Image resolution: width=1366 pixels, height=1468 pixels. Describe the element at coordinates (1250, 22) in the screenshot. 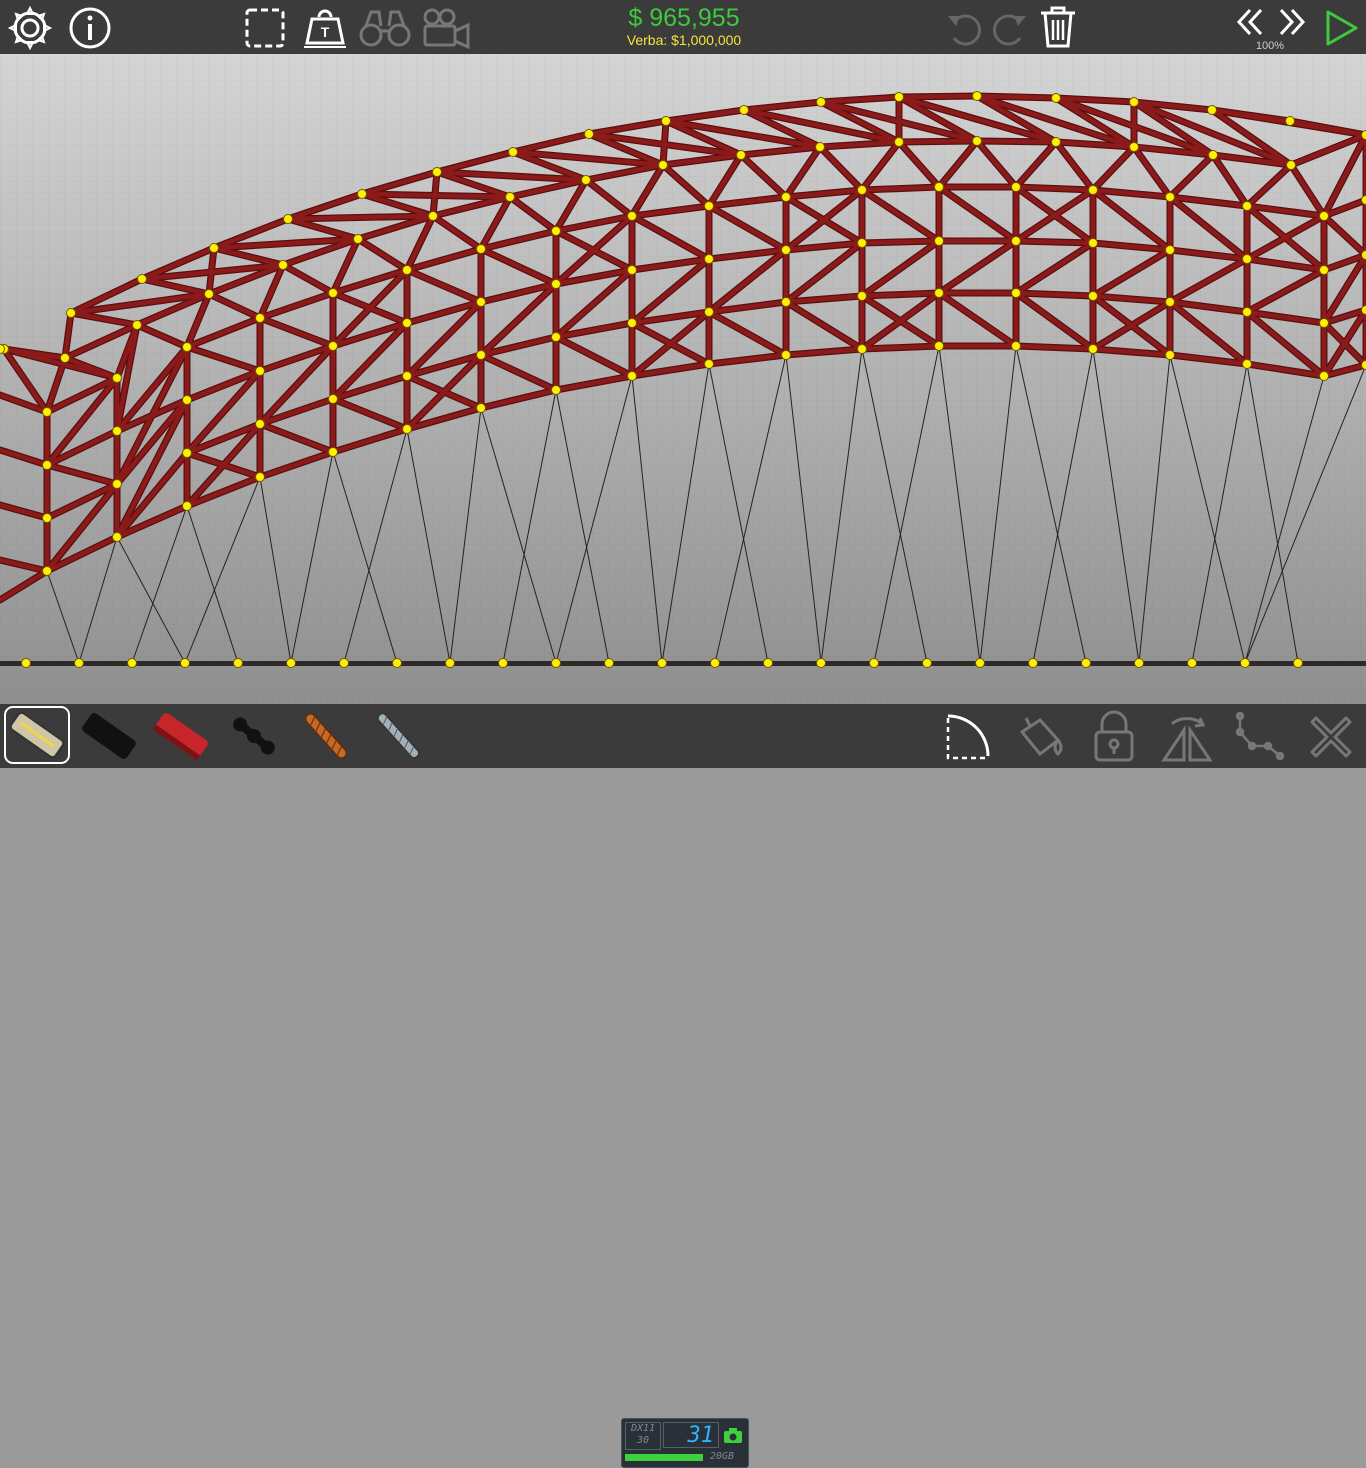

I see `slow-down-icon` at that location.